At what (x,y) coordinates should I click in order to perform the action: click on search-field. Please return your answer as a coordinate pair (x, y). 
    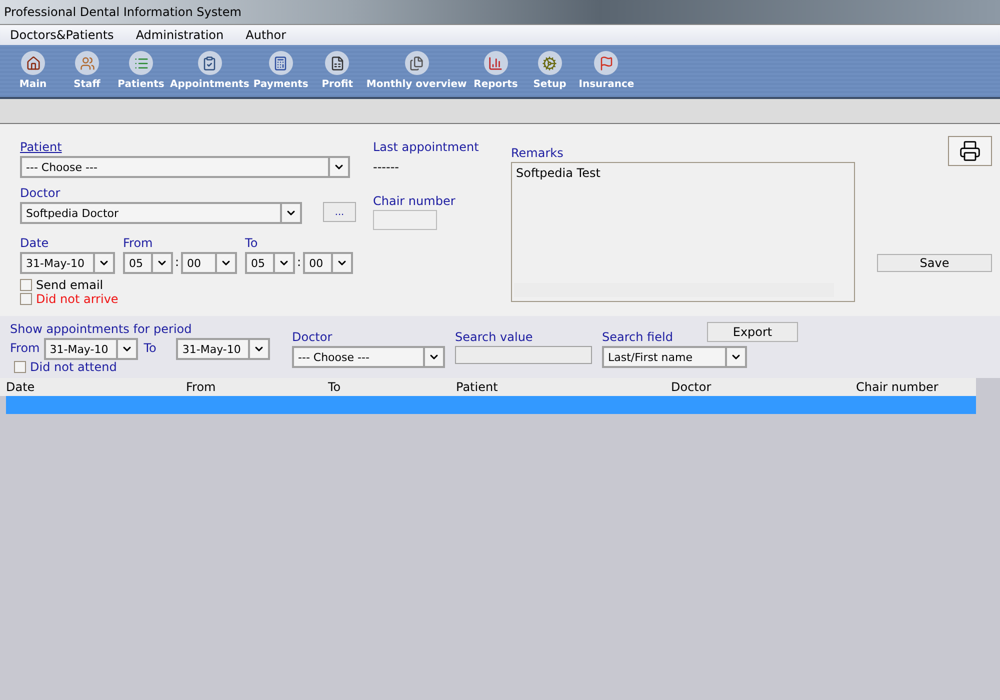
    Looking at the image, I should click on (523, 355).